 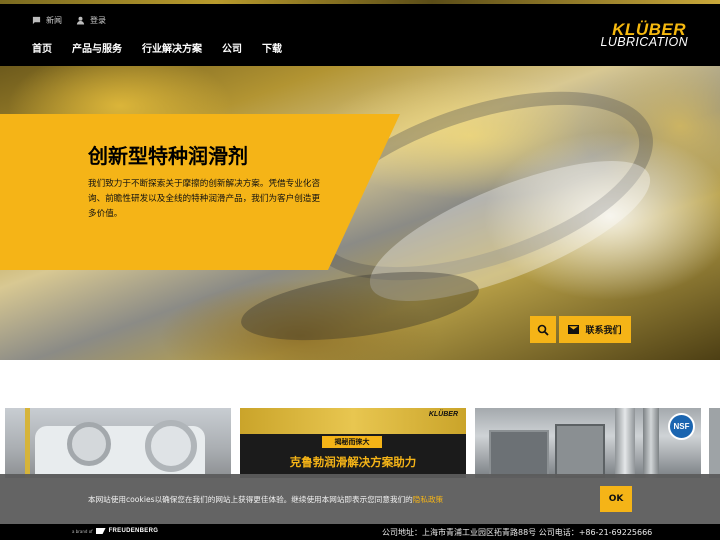 I want to click on cookie-ok-button: OK, so click(x=616, y=499).